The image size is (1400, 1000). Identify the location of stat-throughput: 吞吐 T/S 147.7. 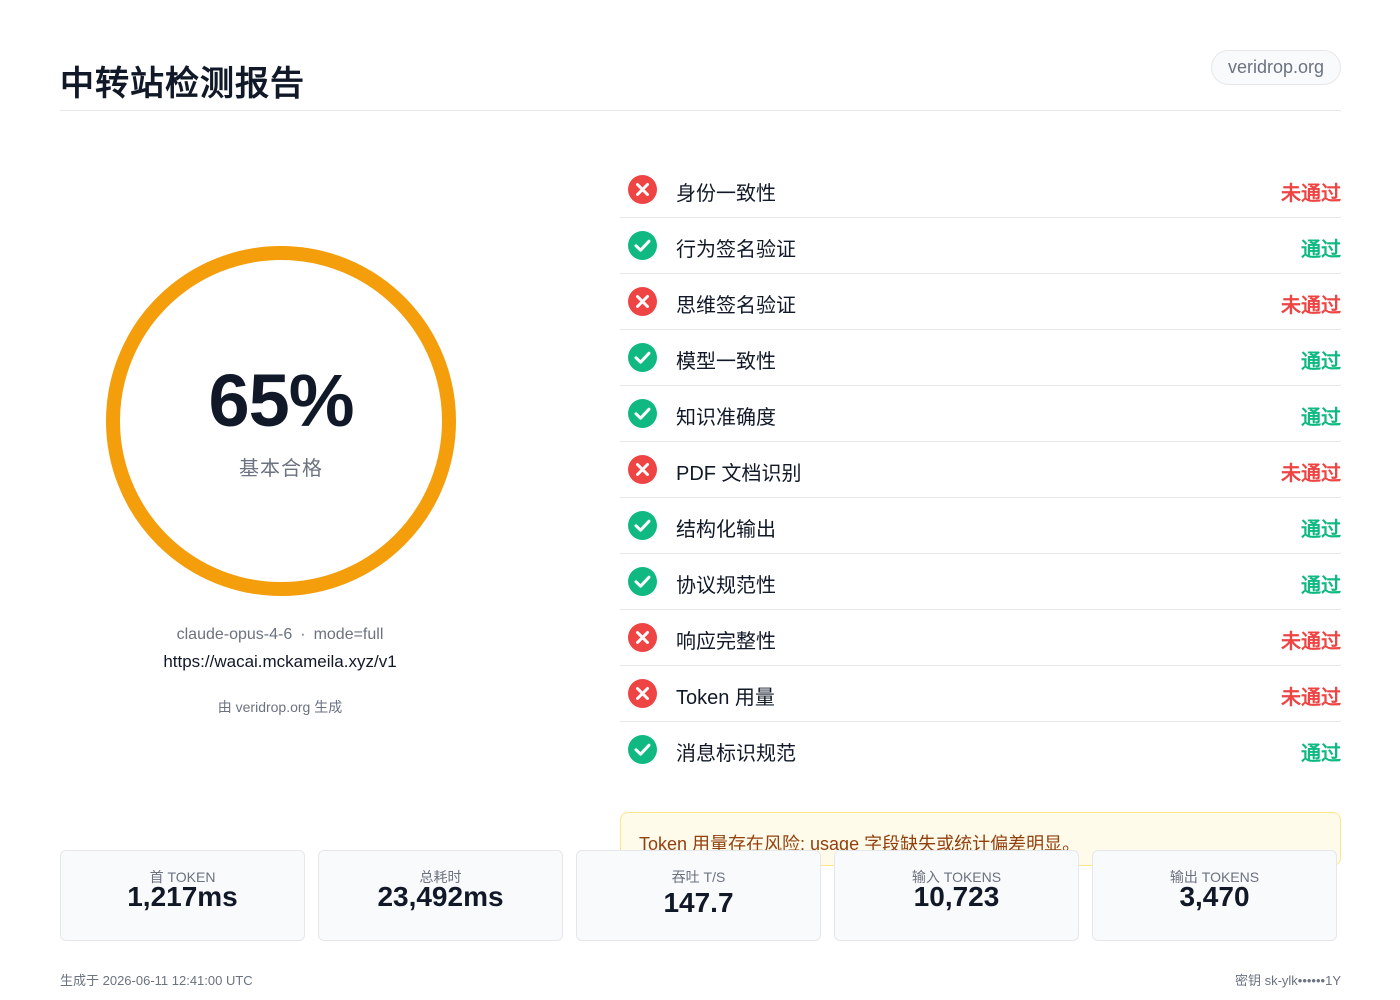
(698, 895).